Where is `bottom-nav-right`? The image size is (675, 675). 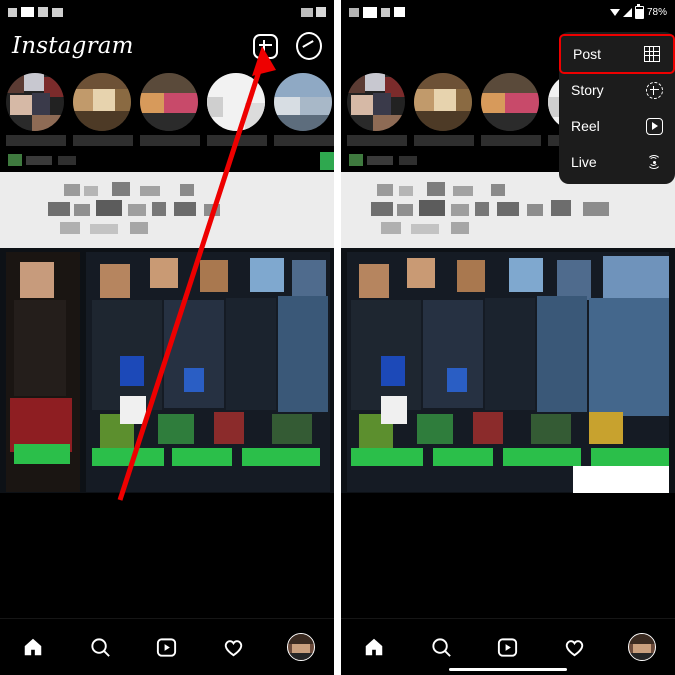 bottom-nav-right is located at coordinates (508, 646).